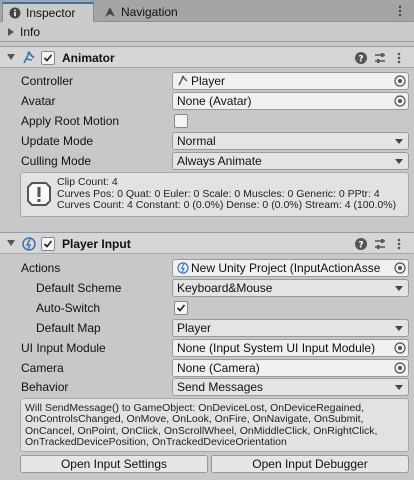 This screenshot has width=414, height=480. I want to click on avatar-value: None (Avatar), so click(214, 101).